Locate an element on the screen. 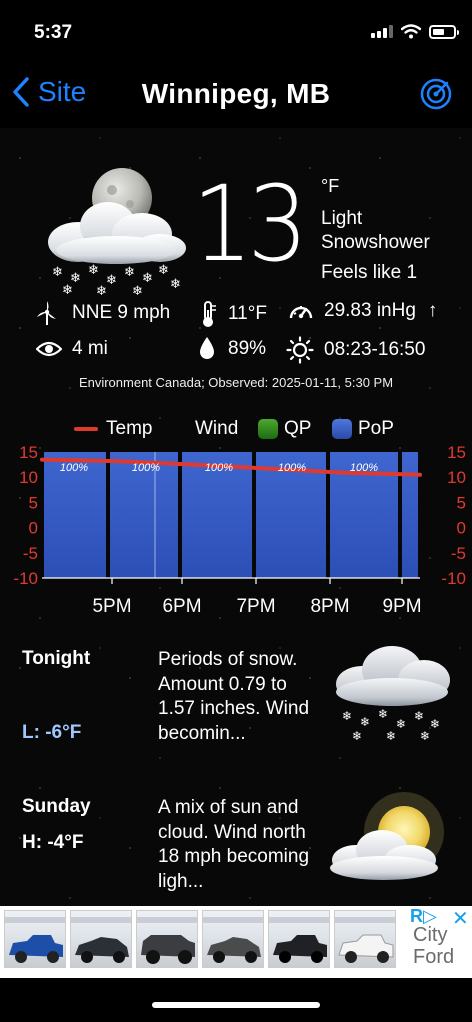  chart-legend: Temp Wind QP PoP is located at coordinates (236, 430).